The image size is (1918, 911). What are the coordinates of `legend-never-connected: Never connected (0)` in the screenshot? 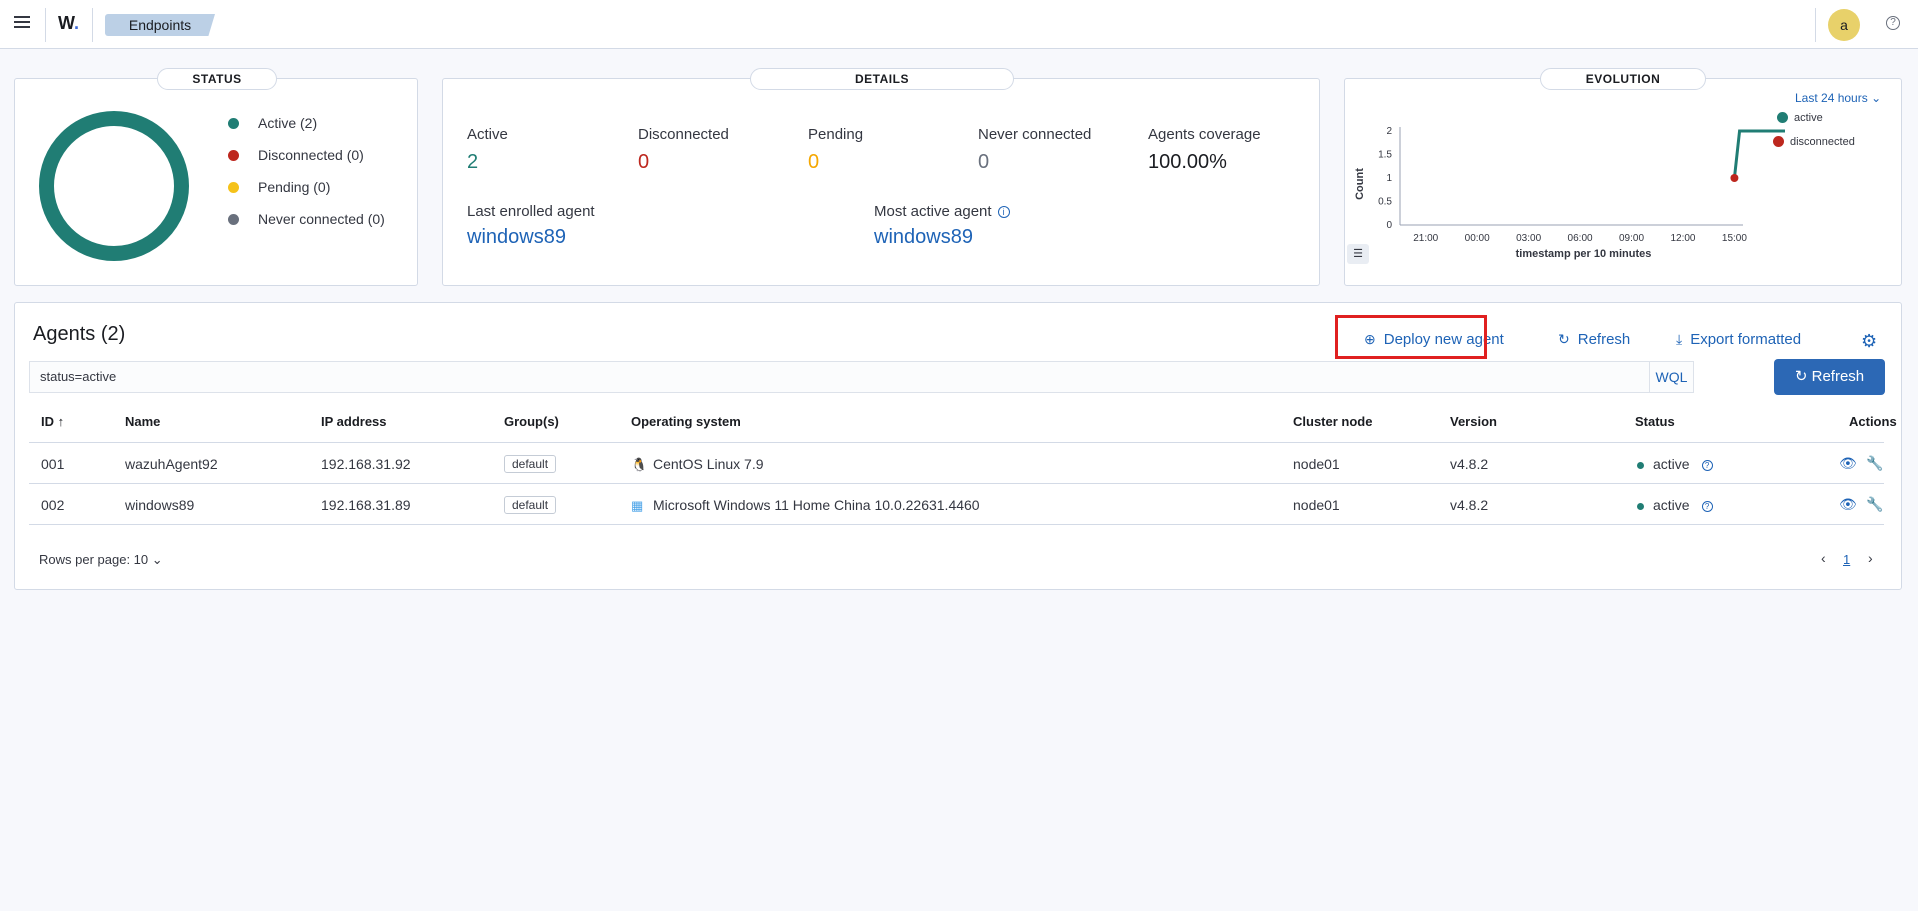 It's located at (306, 219).